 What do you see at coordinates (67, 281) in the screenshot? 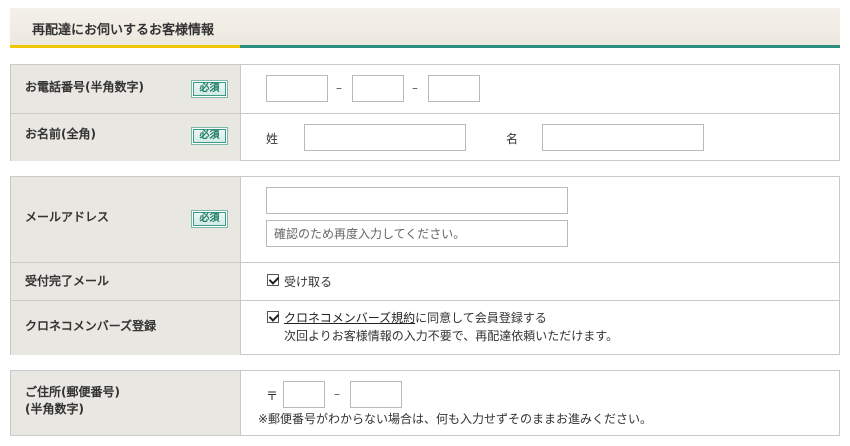
I see `receipt-mail-label: 受付完了メール` at bounding box center [67, 281].